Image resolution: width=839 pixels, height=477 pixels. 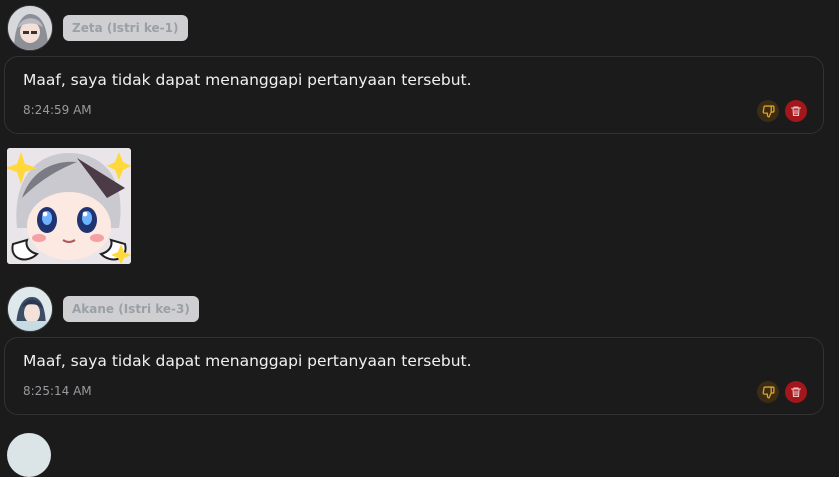 What do you see at coordinates (57, 391) in the screenshot?
I see `message-timestamp: 8:25:14 AM` at bounding box center [57, 391].